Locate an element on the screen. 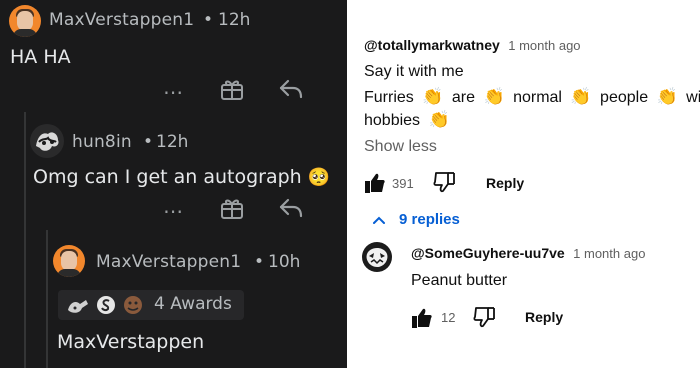  comment-line: hobbies 👏 is located at coordinates (407, 120).